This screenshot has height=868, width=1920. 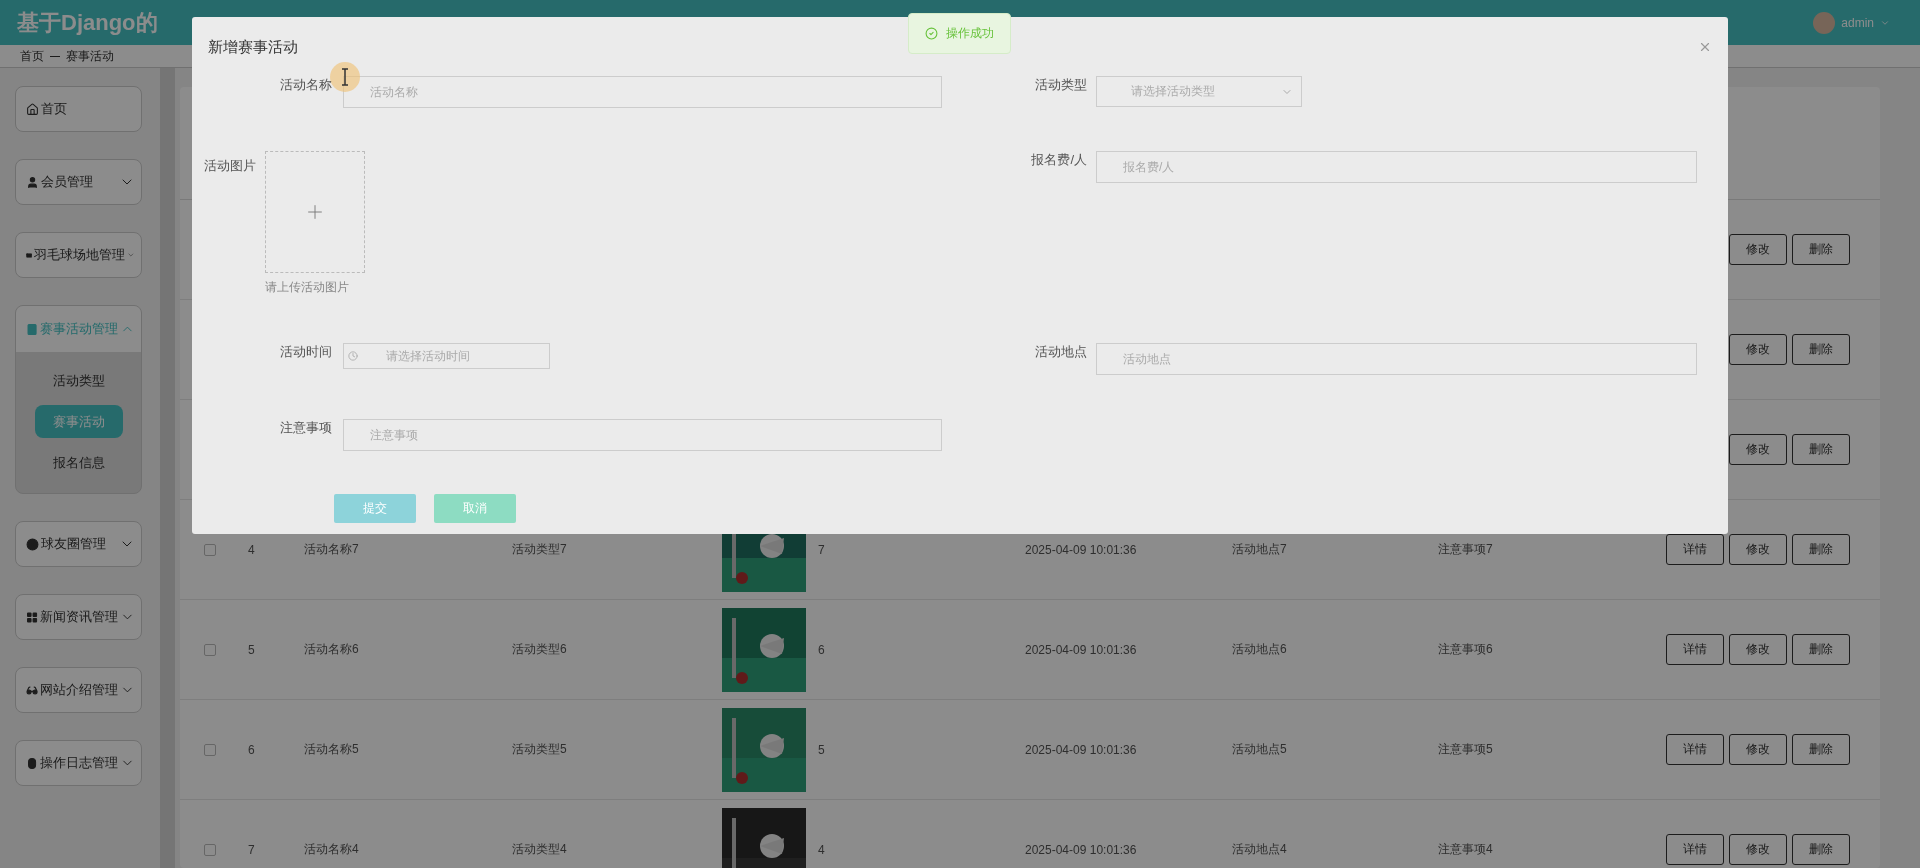 What do you see at coordinates (1465, 849) in the screenshot?
I see `table-cell-text: 注意事项4` at bounding box center [1465, 849].